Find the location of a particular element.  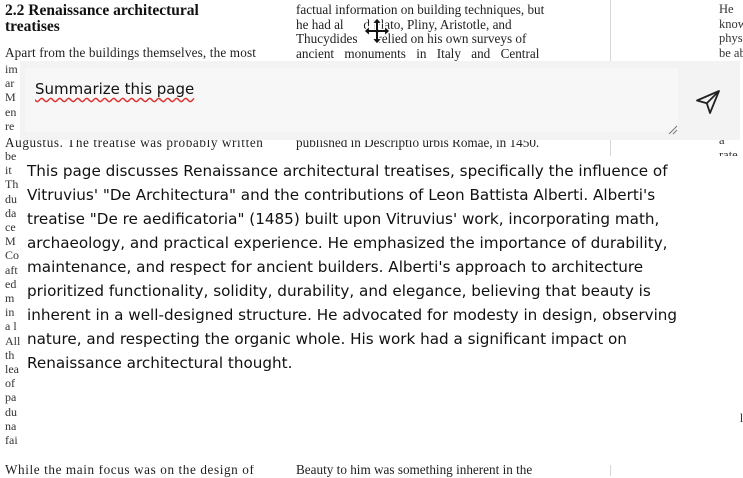

move-arrows-icon is located at coordinates (377, 31).